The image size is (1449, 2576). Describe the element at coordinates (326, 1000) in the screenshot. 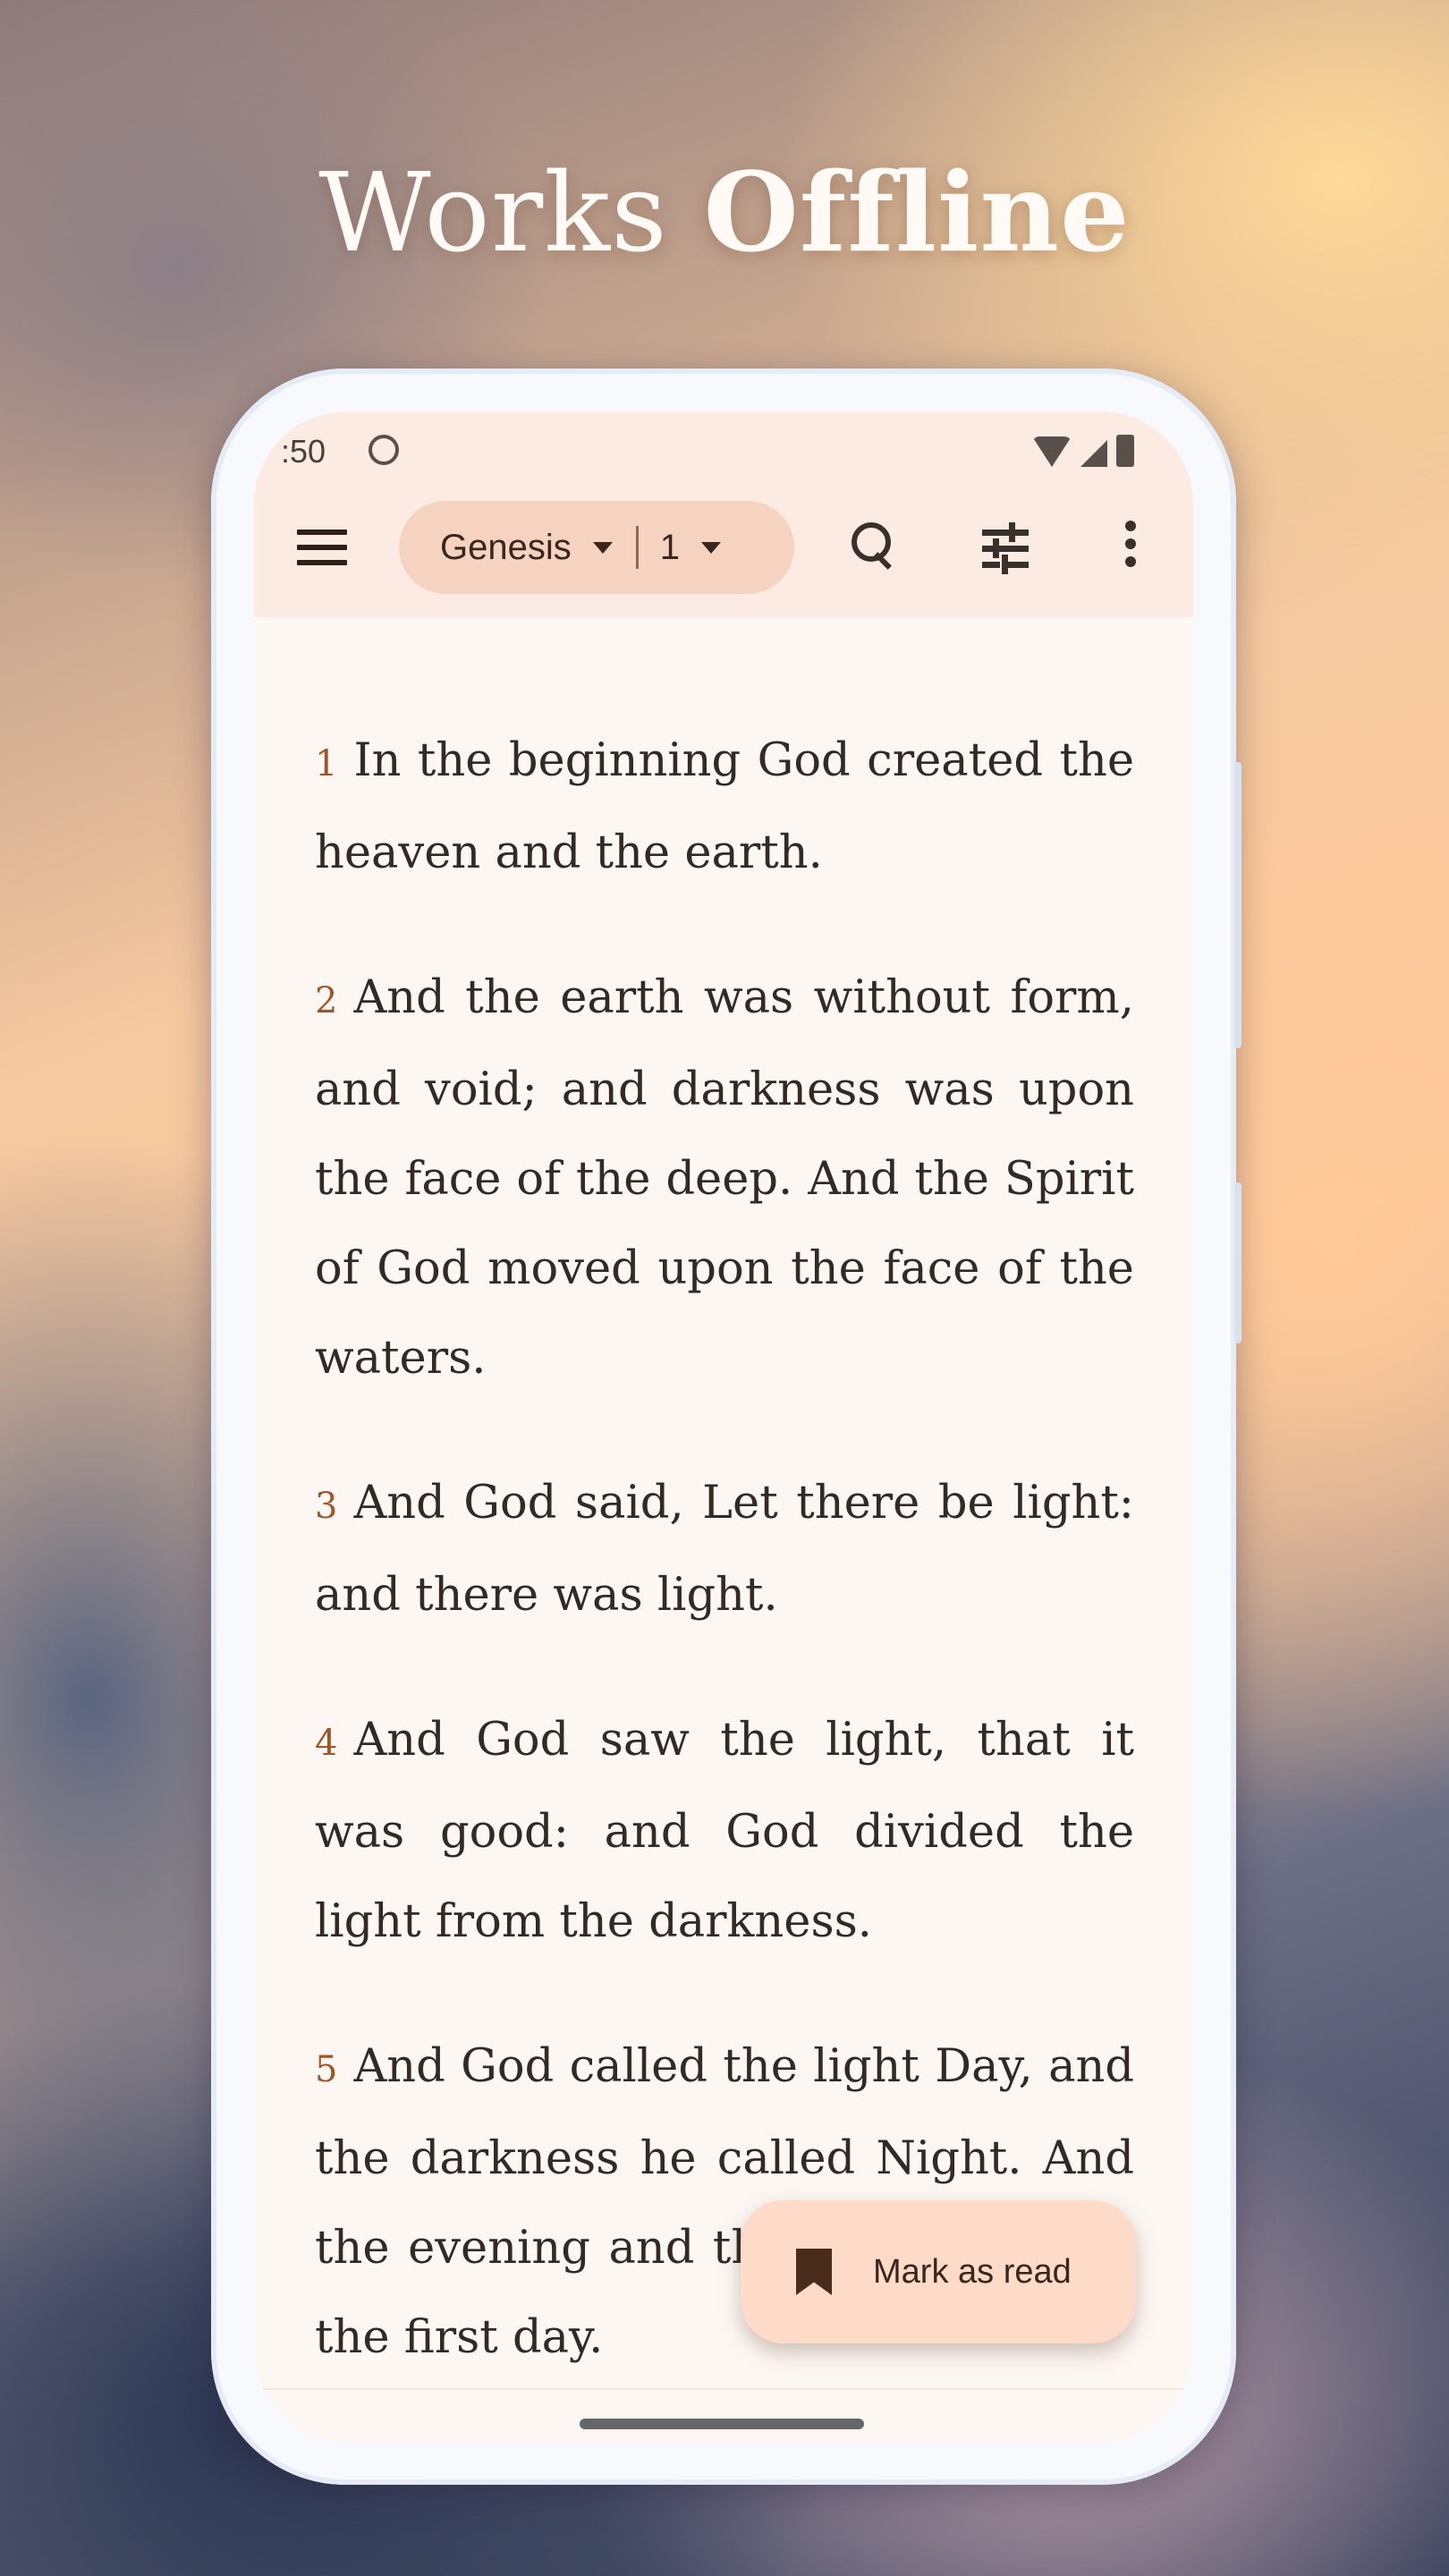

I see `verse-number: 2` at that location.